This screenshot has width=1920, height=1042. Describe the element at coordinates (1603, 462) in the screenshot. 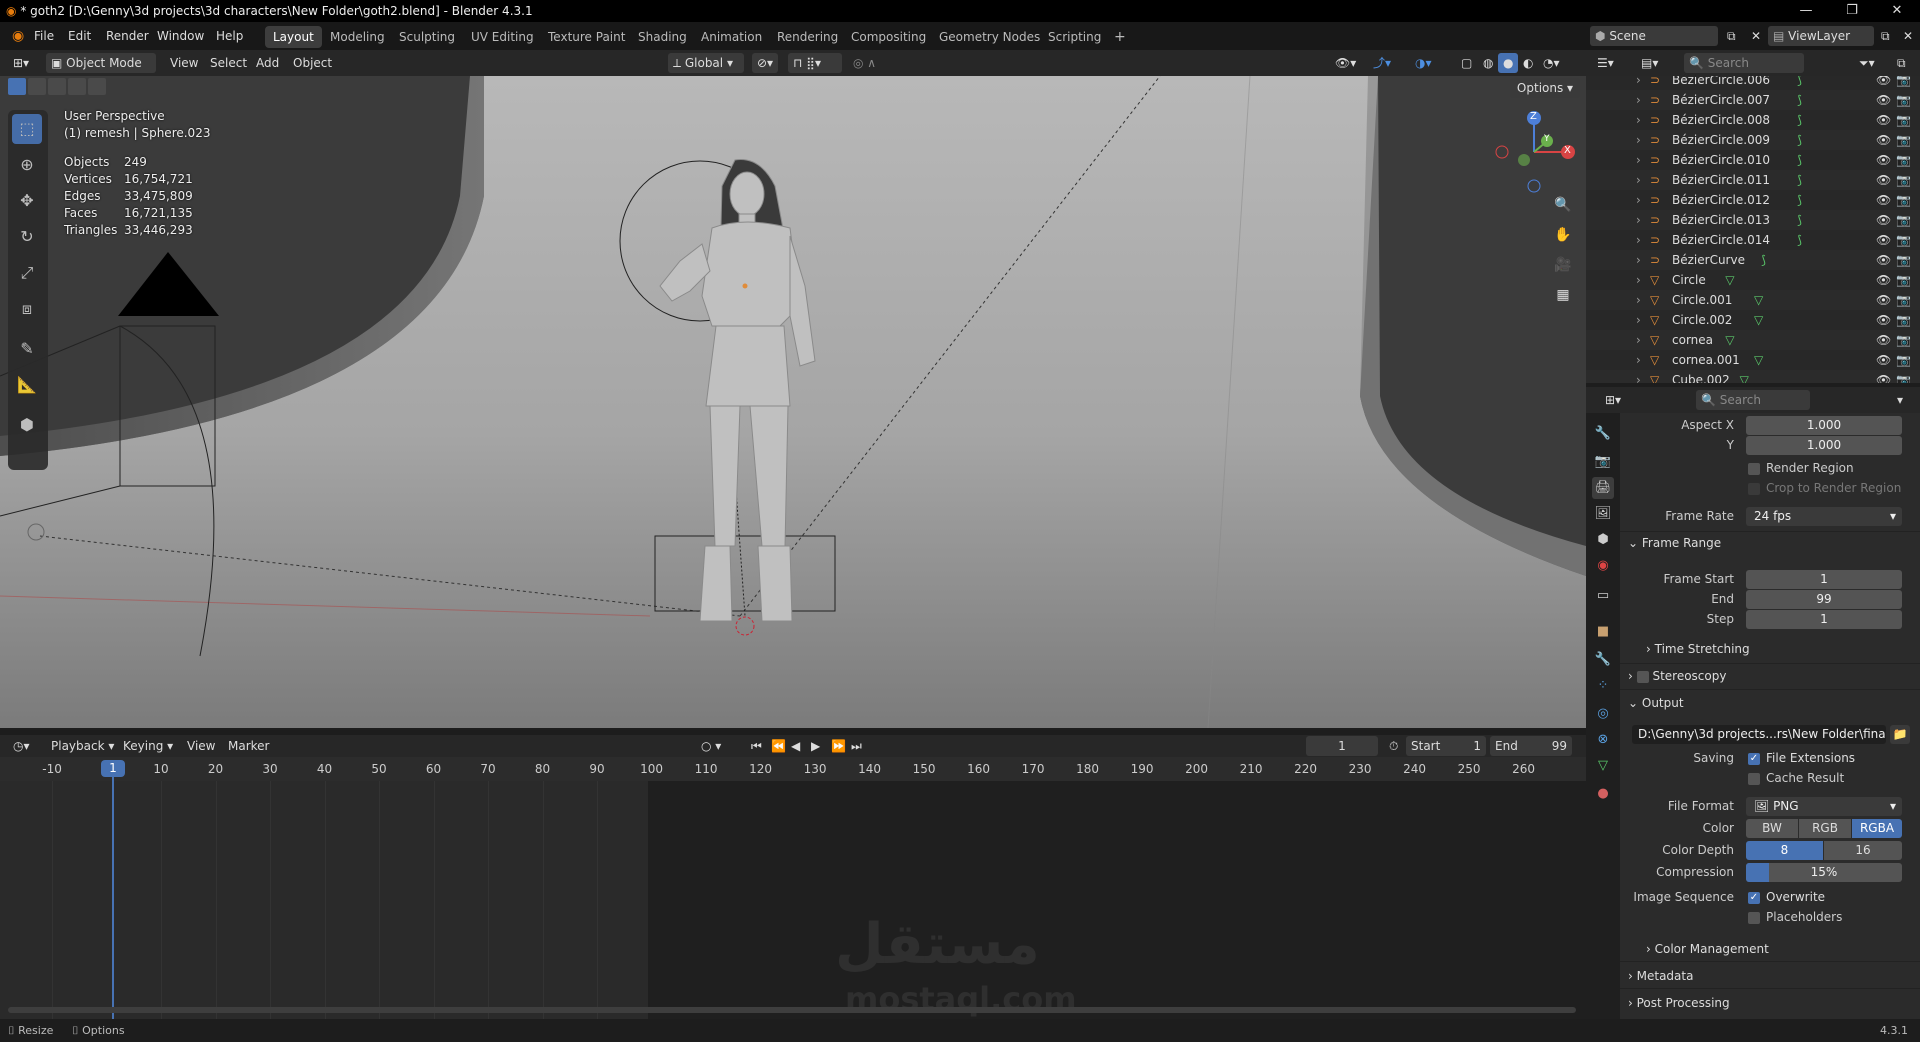

I see `render-tab-icon: 📷` at that location.